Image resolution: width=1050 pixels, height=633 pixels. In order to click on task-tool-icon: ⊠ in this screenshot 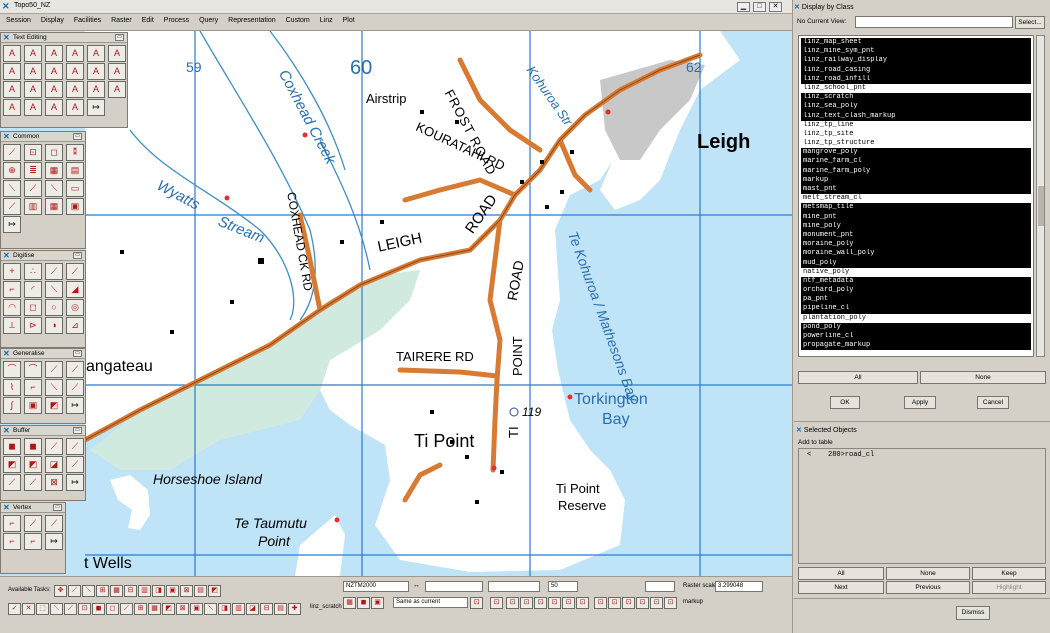, I will do `click(186, 591)`.